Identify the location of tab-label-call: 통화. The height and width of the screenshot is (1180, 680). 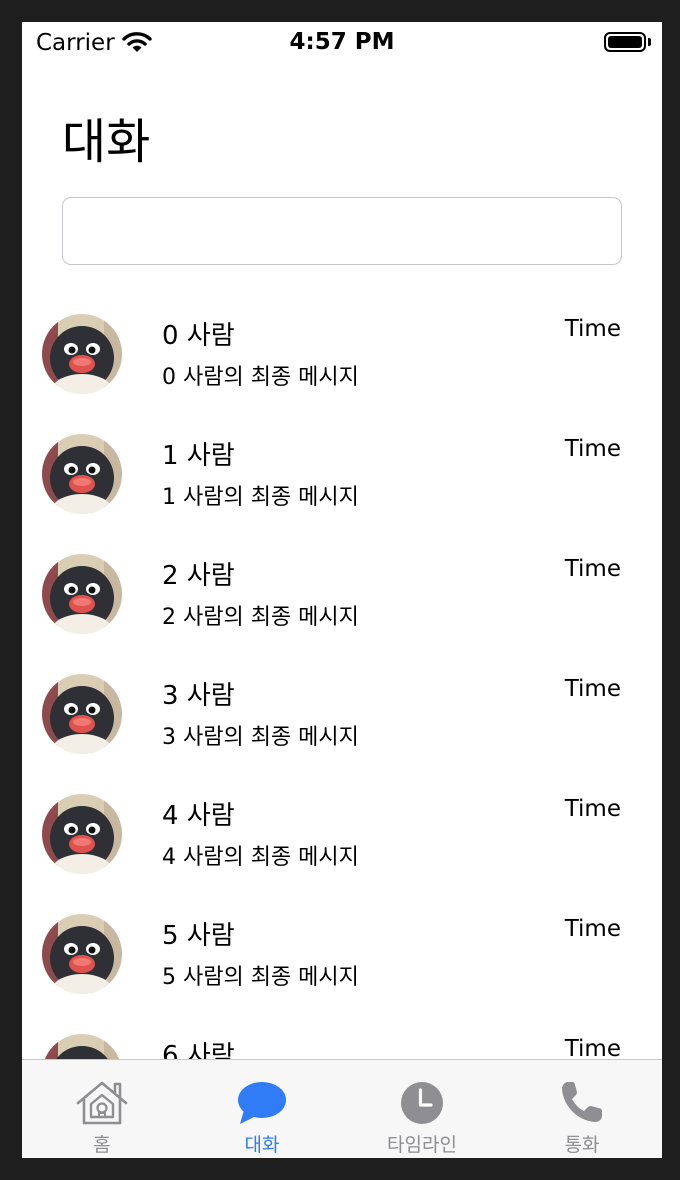
(582, 1145).